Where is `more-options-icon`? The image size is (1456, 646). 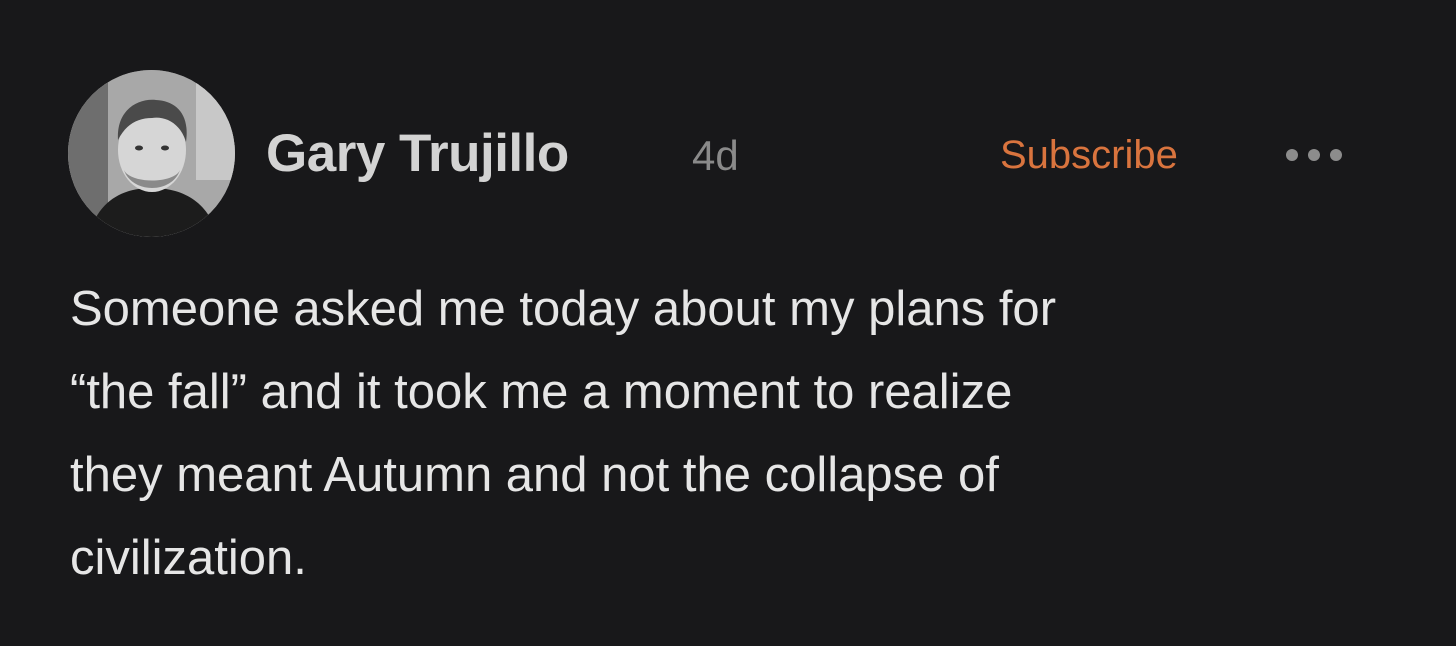
more-options-icon is located at coordinates (1319, 154).